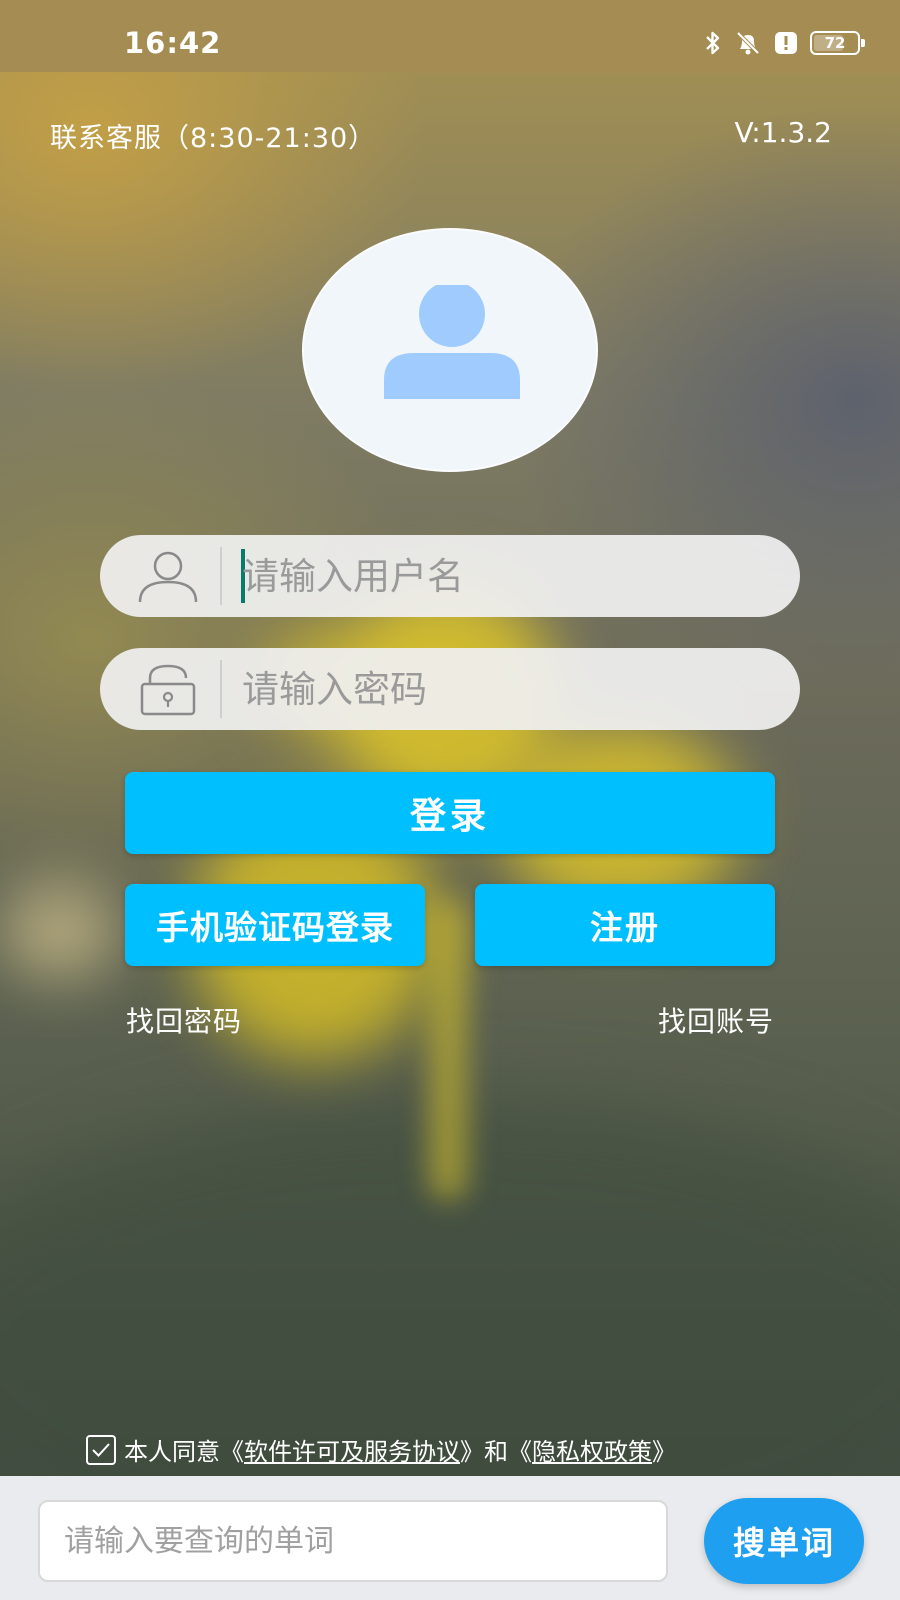 The width and height of the screenshot is (900, 1600). What do you see at coordinates (863, 43) in the screenshot?
I see `battery-tip` at bounding box center [863, 43].